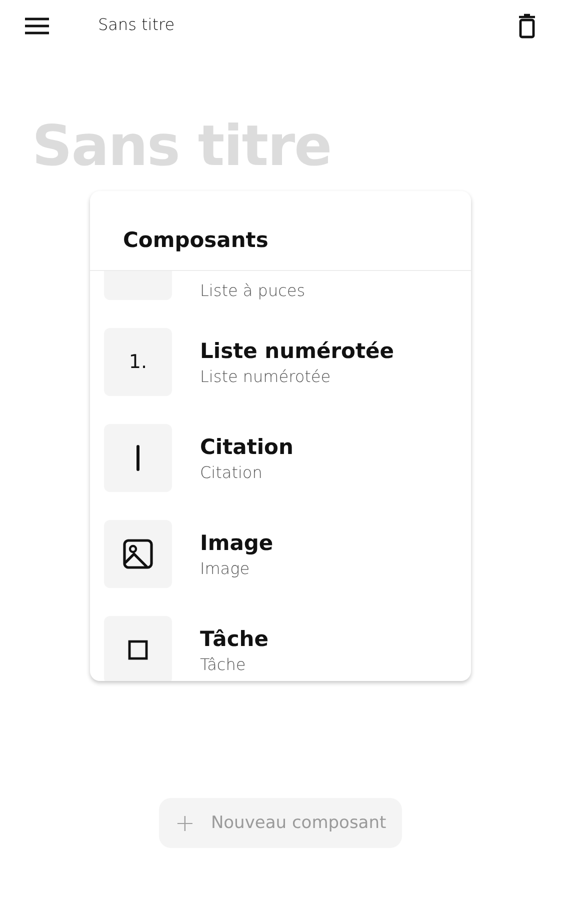 The height and width of the screenshot is (900, 561). What do you see at coordinates (225, 568) in the screenshot?
I see `item-description: Image` at bounding box center [225, 568].